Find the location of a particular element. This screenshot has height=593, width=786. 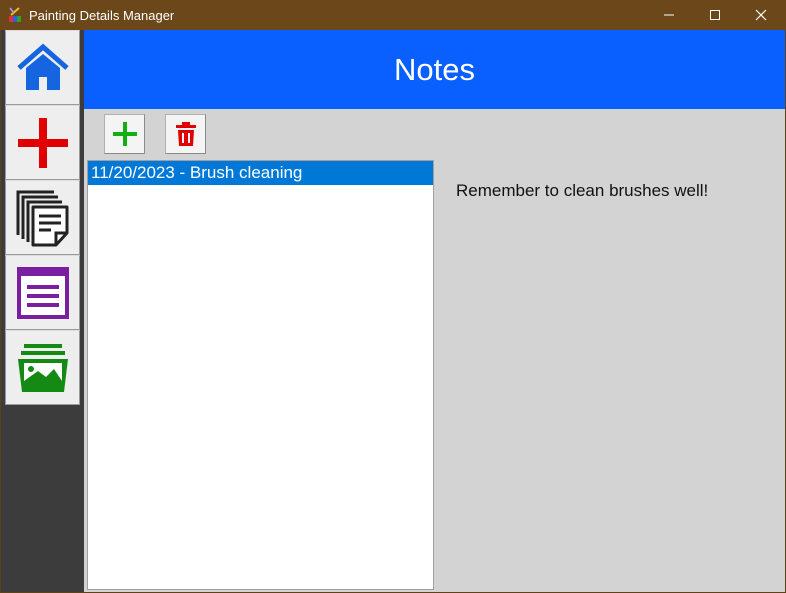

close-icon is located at coordinates (761, 15).